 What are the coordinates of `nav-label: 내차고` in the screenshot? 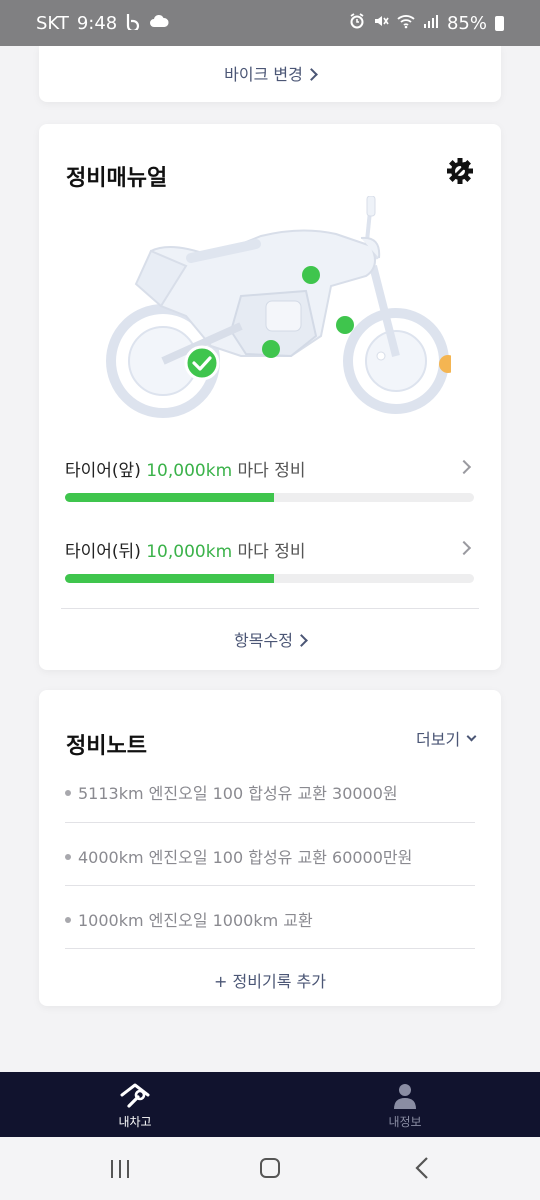 It's located at (135, 1122).